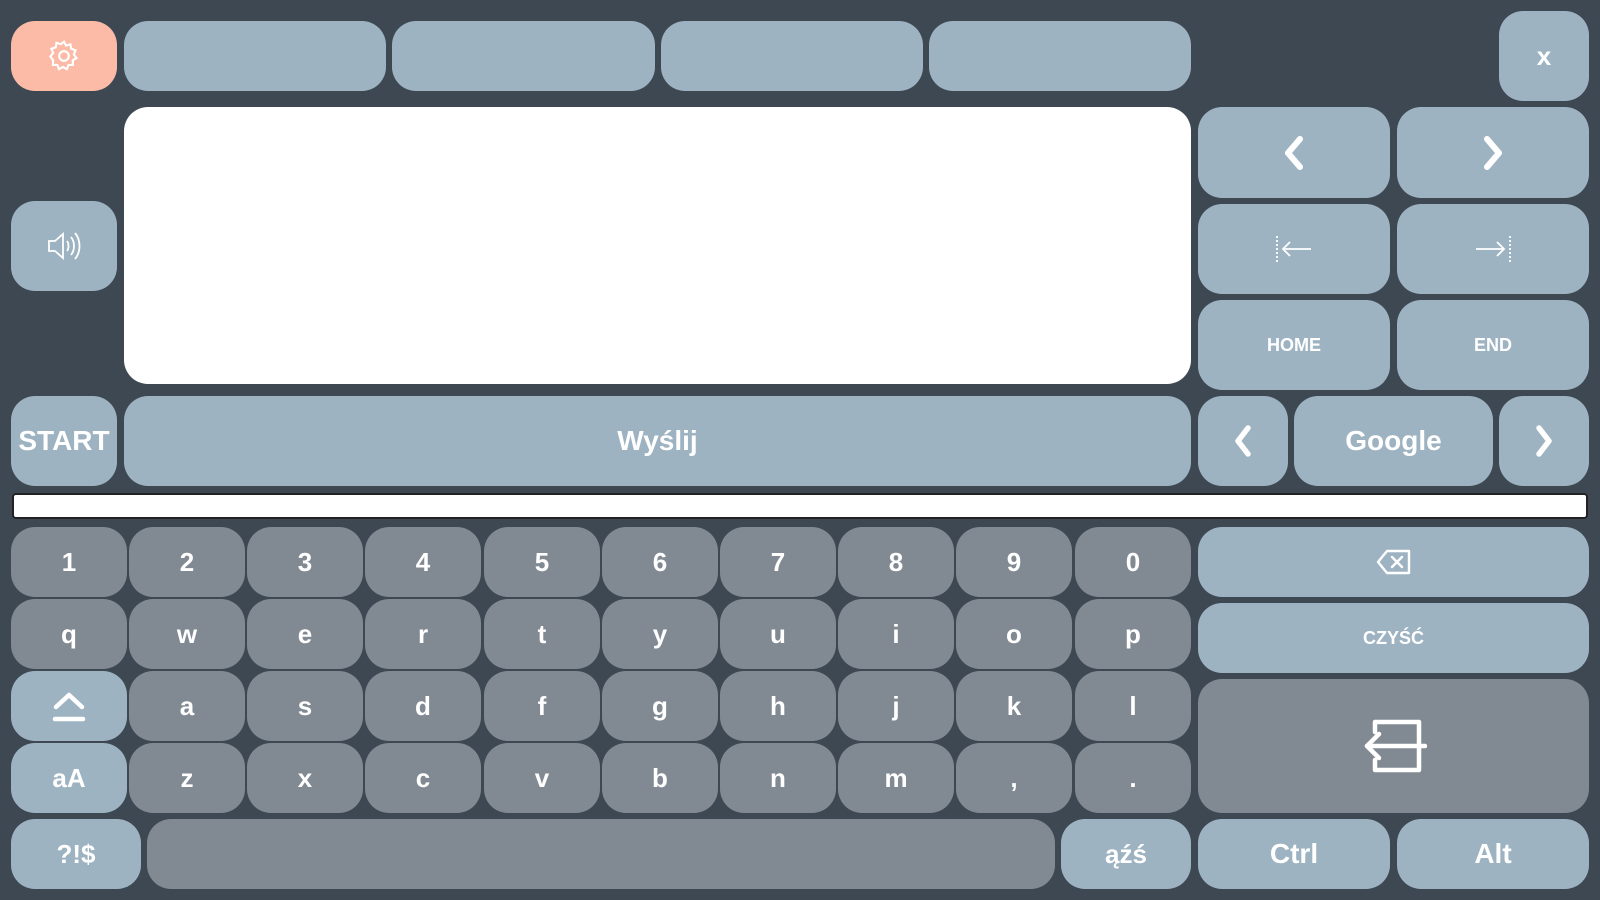 The image size is (1600, 900). I want to click on digit-key-7: 8, so click(896, 562).